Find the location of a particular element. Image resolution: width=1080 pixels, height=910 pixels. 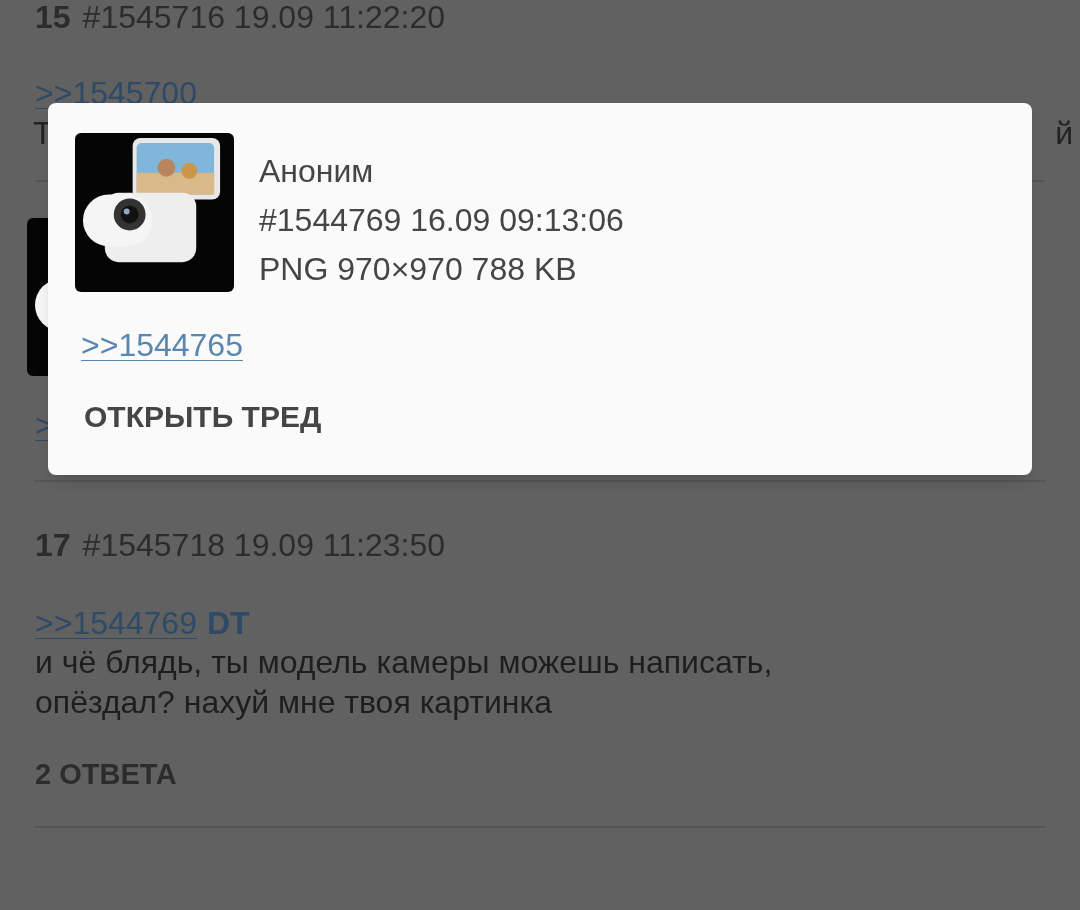

post-meta: #1544769 16.09 09:13:06 is located at coordinates (441, 220).